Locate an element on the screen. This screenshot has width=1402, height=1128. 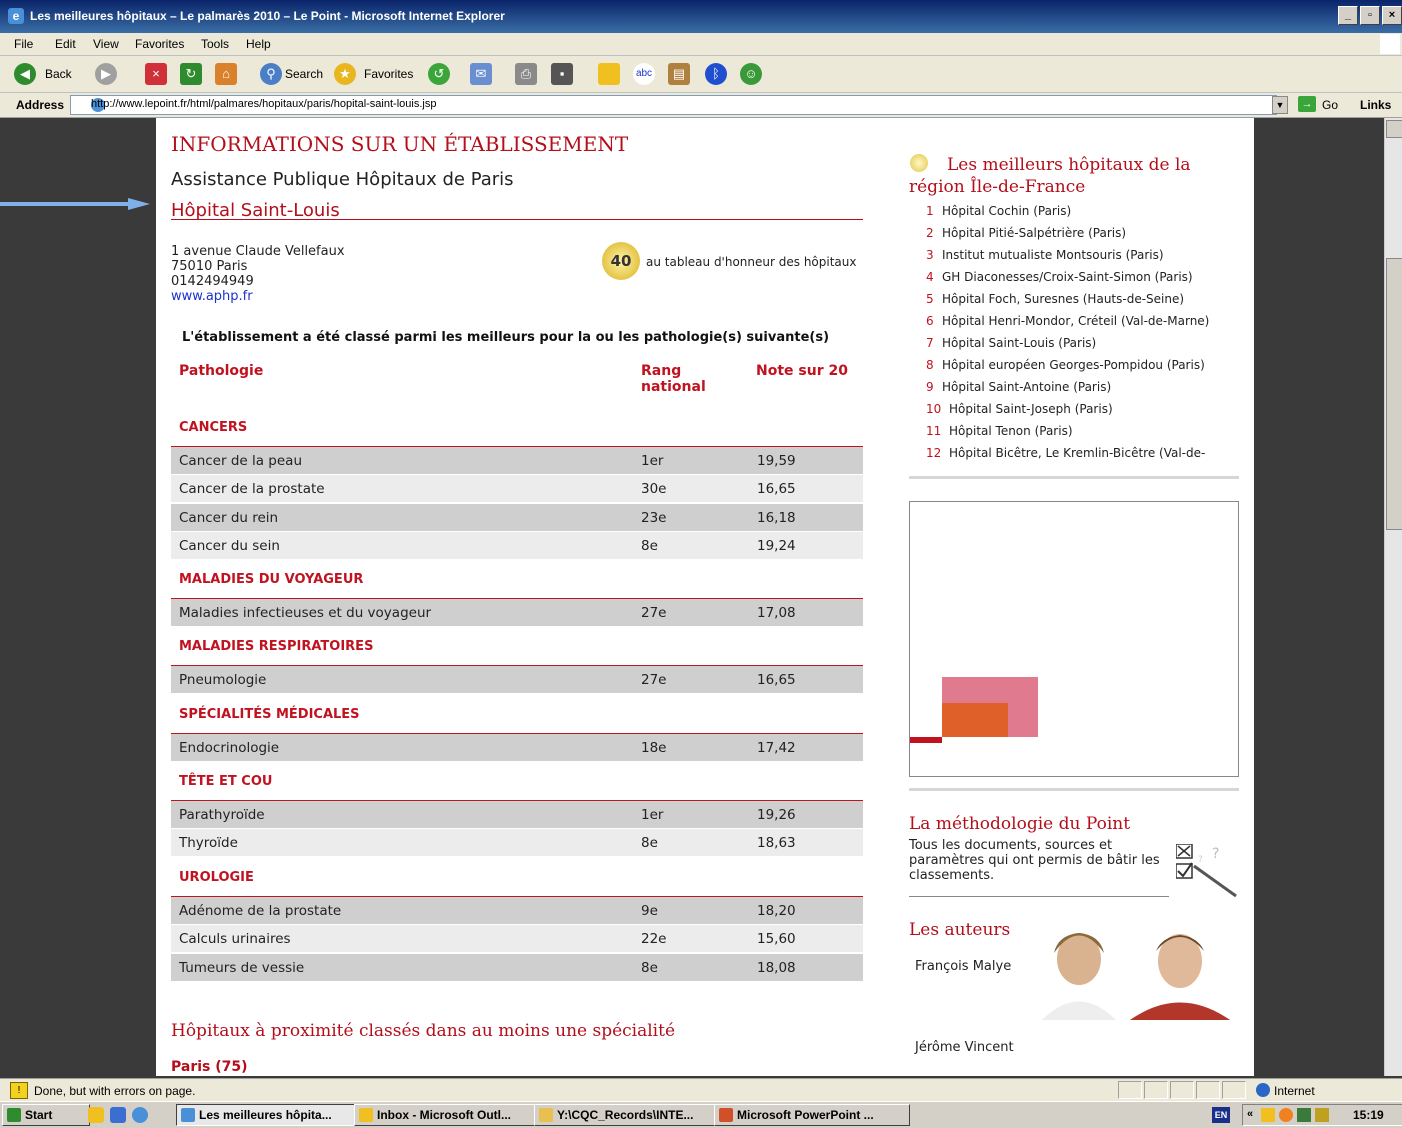
ranking-item: 7 Hôpital Saint-Louis (Paris) is located at coordinates (1011, 343).